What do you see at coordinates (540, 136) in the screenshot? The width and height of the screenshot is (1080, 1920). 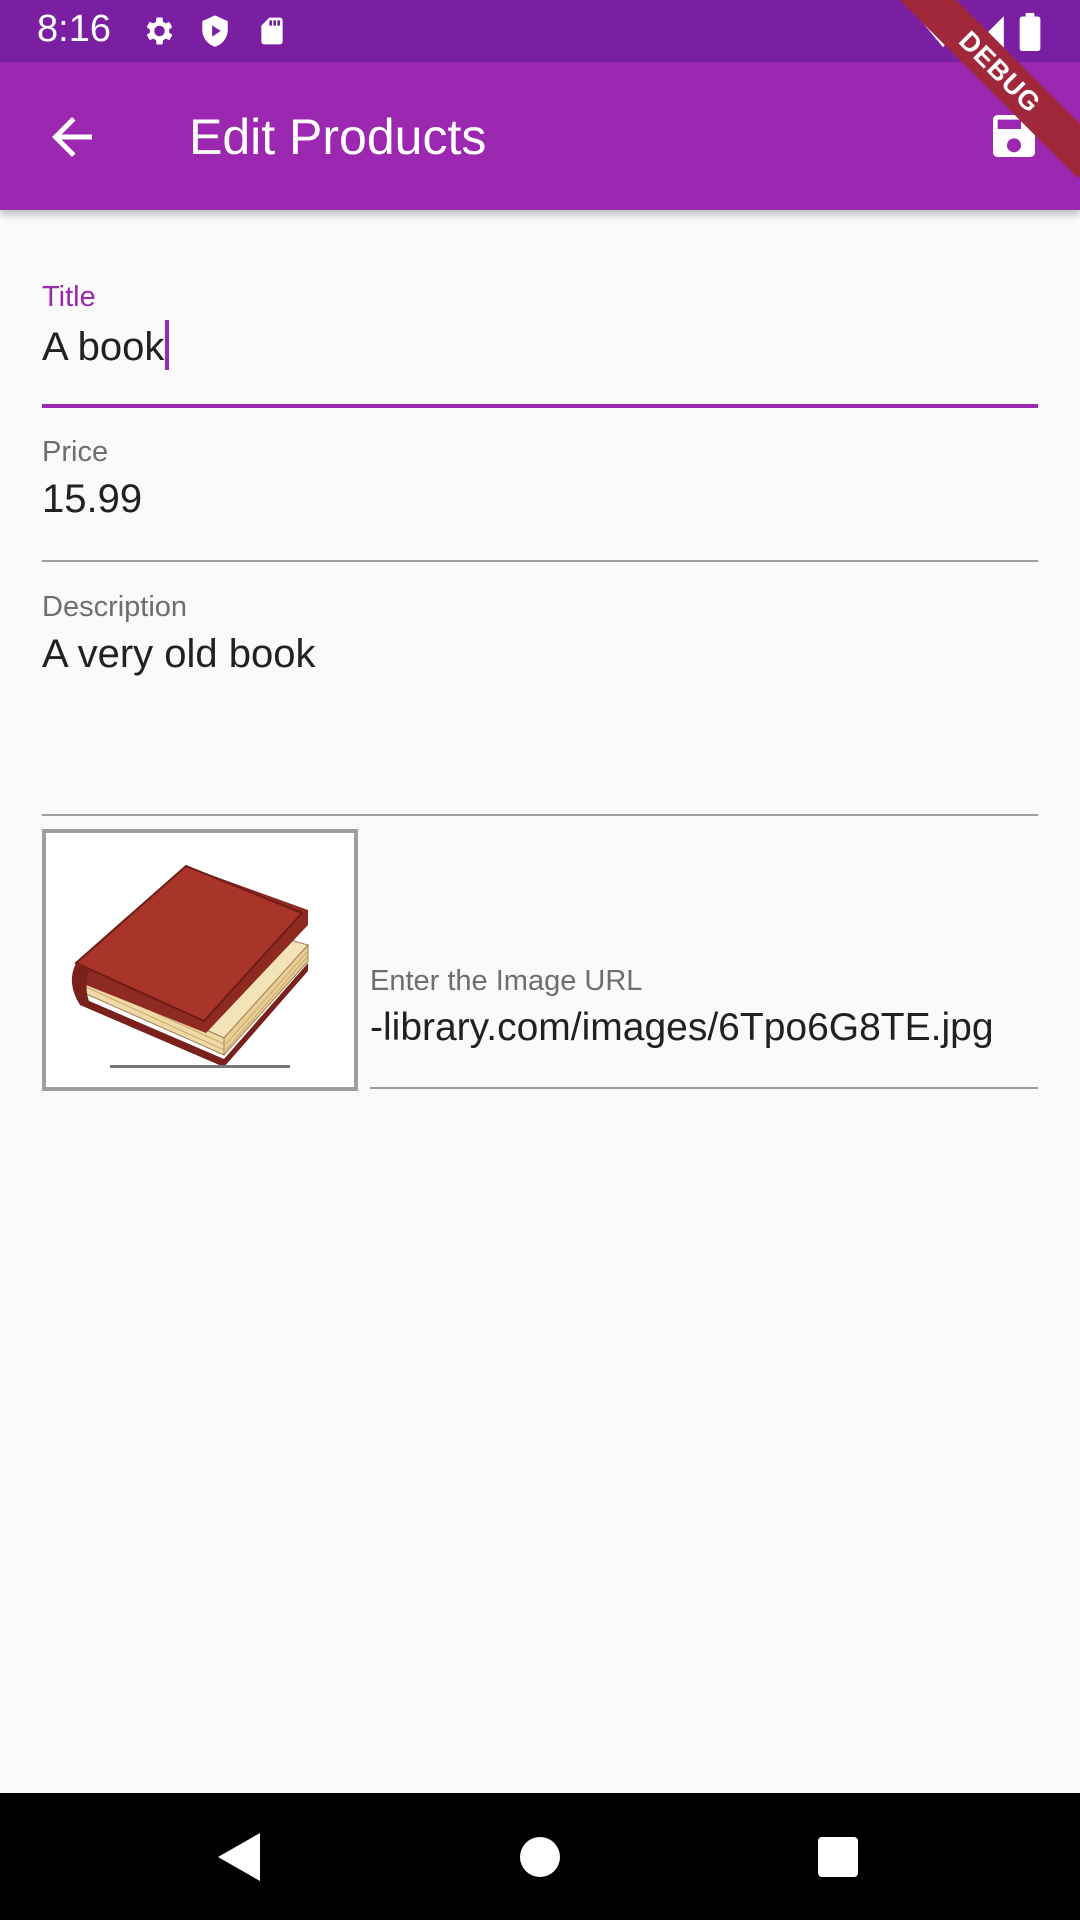 I see `app-bar: Edit Products` at bounding box center [540, 136].